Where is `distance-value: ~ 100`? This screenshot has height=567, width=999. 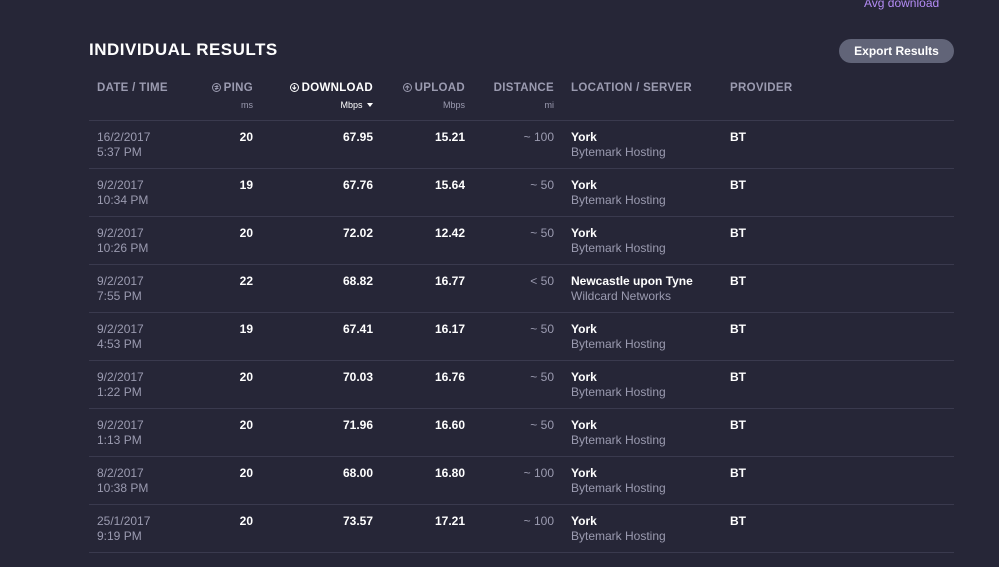 distance-value: ~ 100 is located at coordinates (538, 521).